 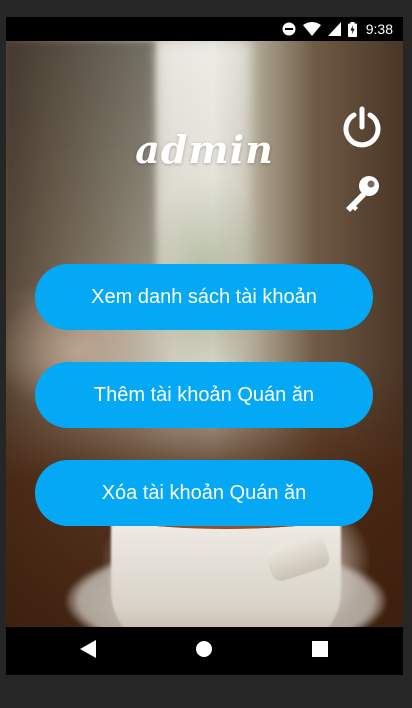 I want to click on navigation-bar, so click(x=204, y=651).